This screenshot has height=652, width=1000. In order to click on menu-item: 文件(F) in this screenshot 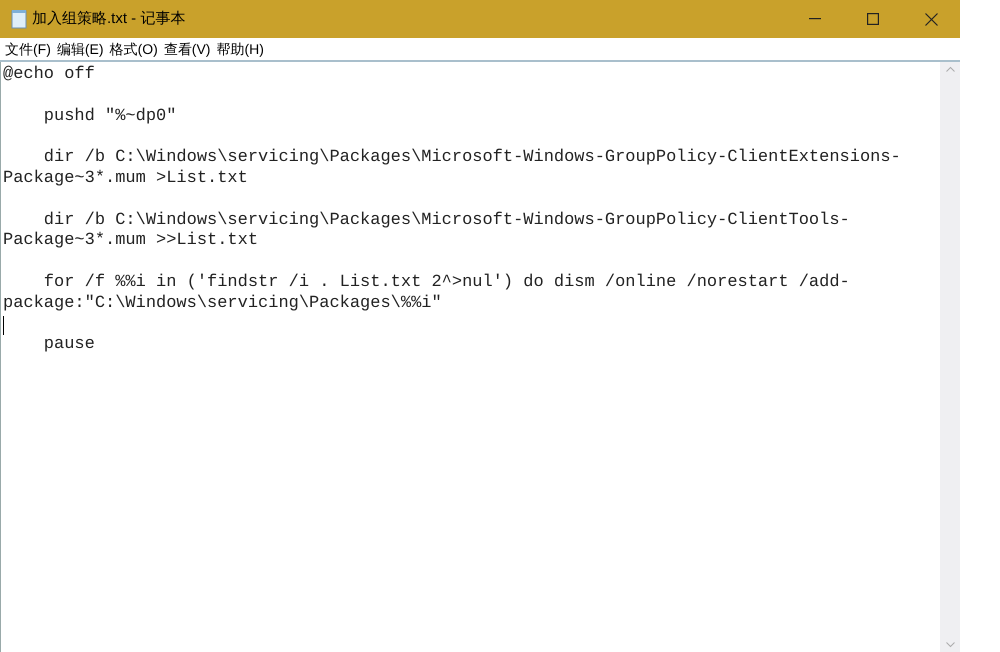, I will do `click(28, 49)`.